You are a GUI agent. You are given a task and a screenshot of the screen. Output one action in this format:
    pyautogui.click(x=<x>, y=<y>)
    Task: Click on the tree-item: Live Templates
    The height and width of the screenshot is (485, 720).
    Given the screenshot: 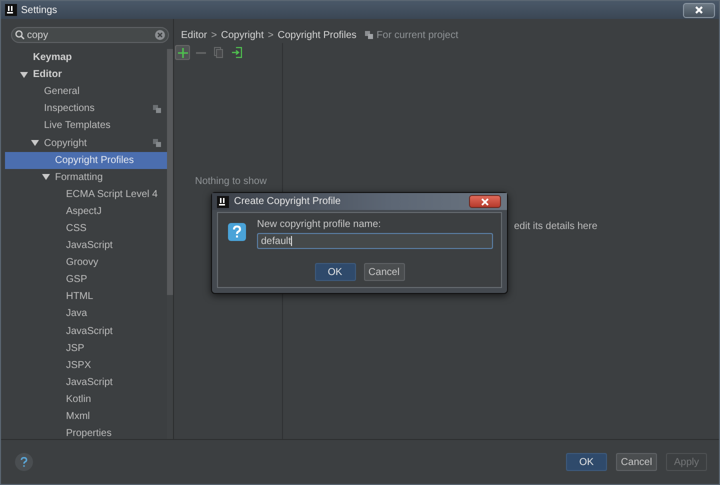 What is the action you would take?
    pyautogui.click(x=86, y=125)
    